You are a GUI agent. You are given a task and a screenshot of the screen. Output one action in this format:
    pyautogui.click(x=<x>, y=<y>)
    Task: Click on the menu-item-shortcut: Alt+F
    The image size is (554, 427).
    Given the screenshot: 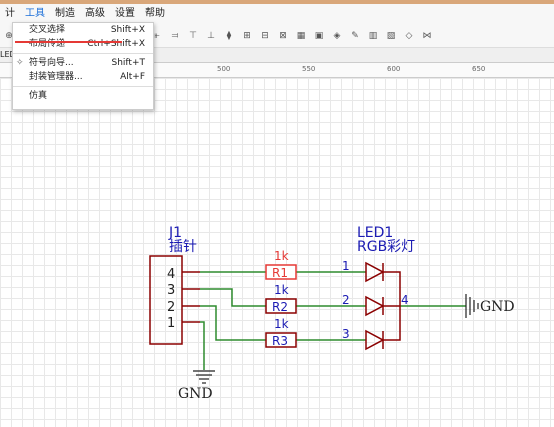 What is the action you would take?
    pyautogui.click(x=132, y=77)
    